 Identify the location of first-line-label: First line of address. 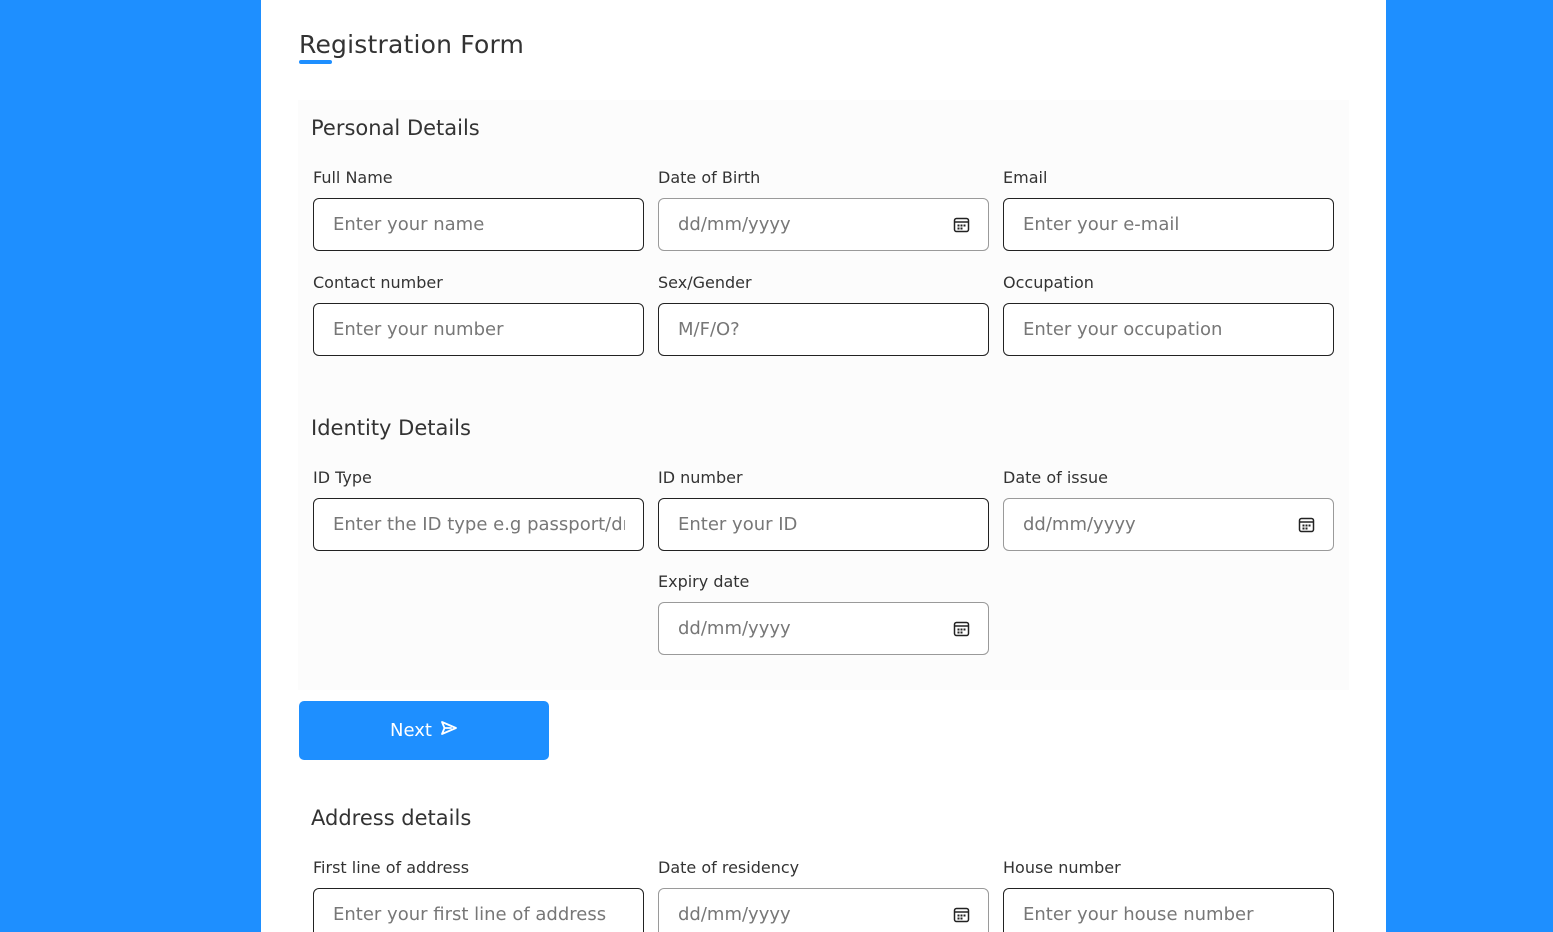
(391, 867).